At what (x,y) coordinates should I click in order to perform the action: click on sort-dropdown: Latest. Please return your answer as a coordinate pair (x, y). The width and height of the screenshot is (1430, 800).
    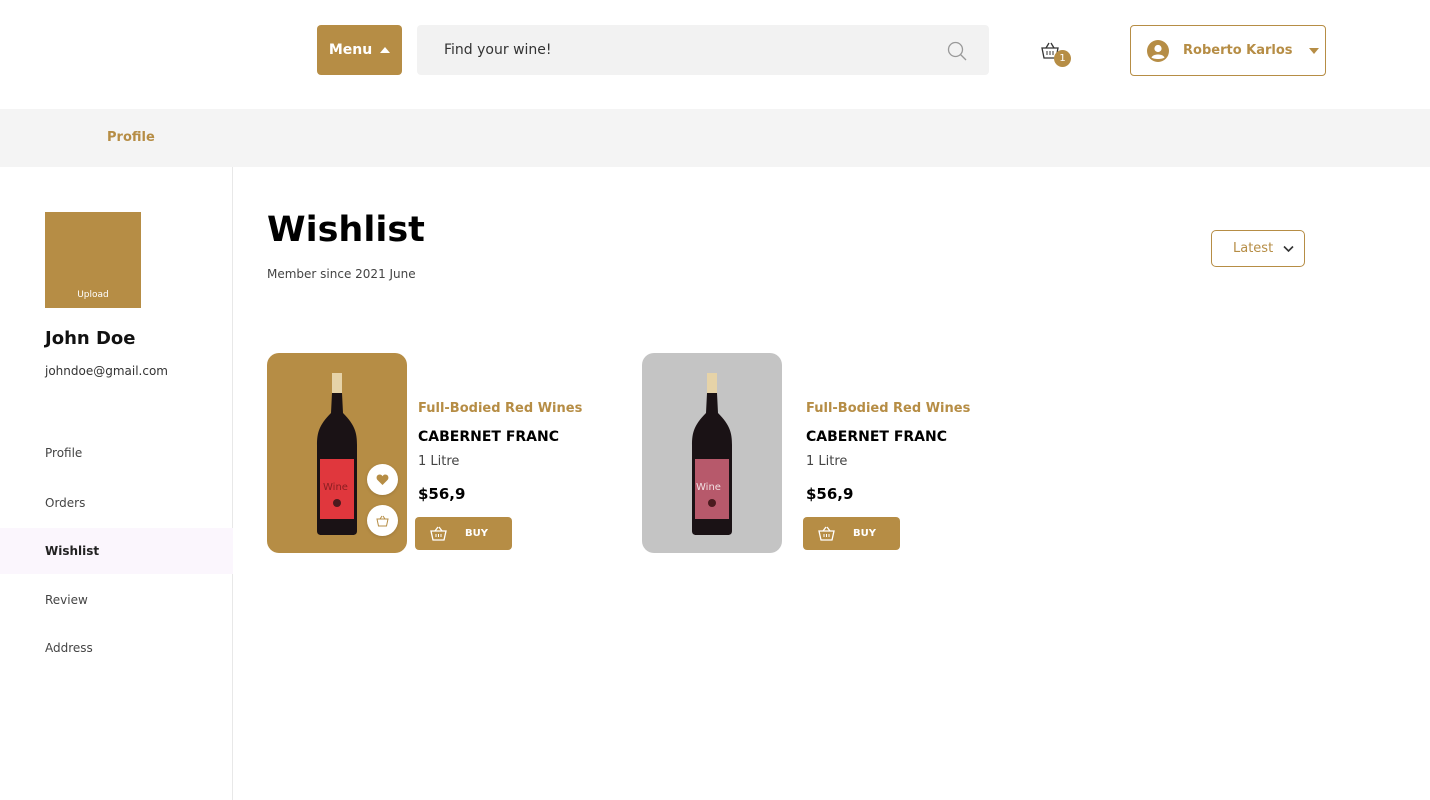
    Looking at the image, I should click on (1258, 248).